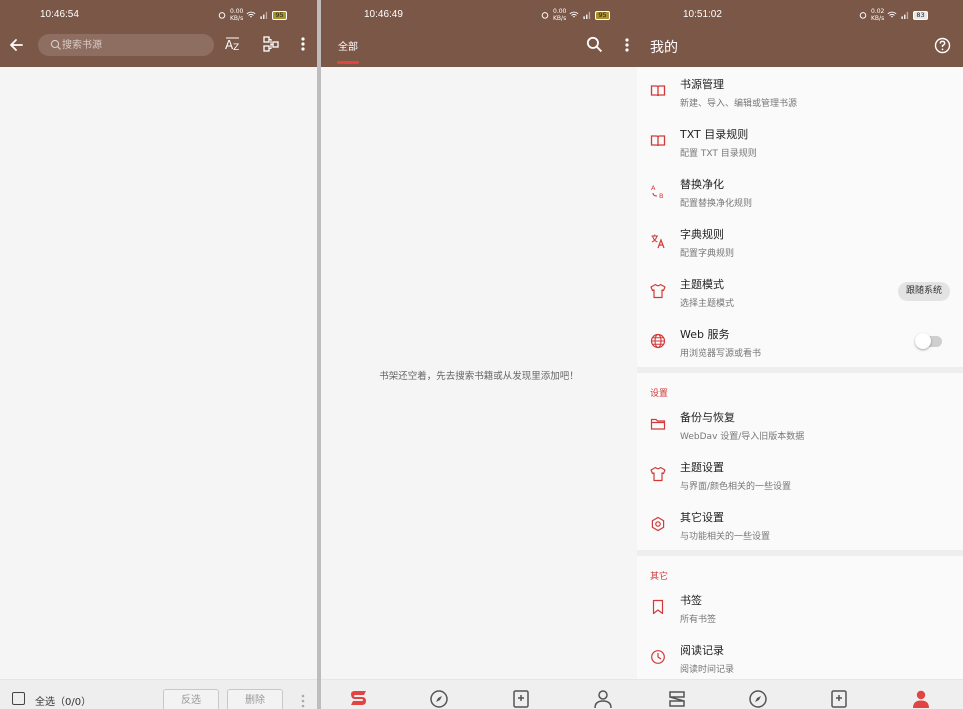  Describe the element at coordinates (702, 14) in the screenshot. I see `status-time: 10:51:02` at that location.